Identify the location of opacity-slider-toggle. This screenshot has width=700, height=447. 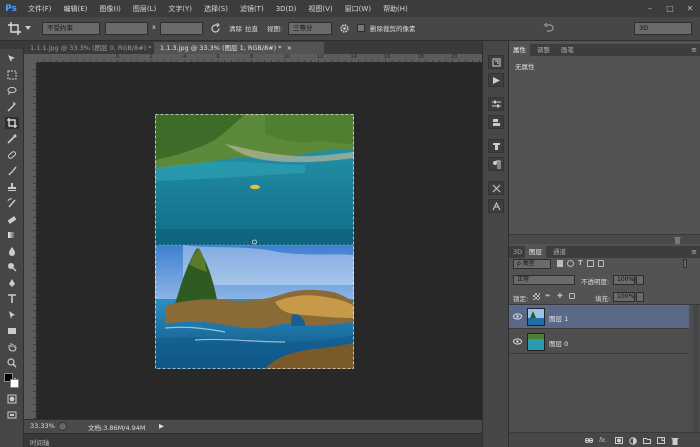
(640, 280).